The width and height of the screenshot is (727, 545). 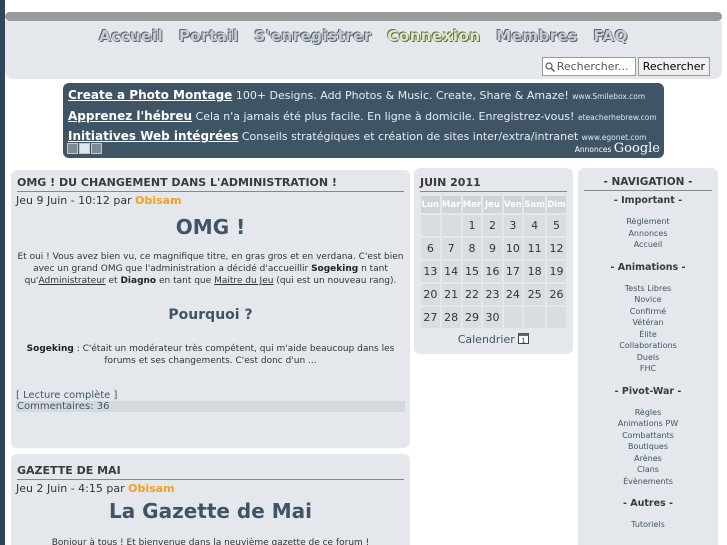 I want to click on calendar-day: 1, so click(x=472, y=225).